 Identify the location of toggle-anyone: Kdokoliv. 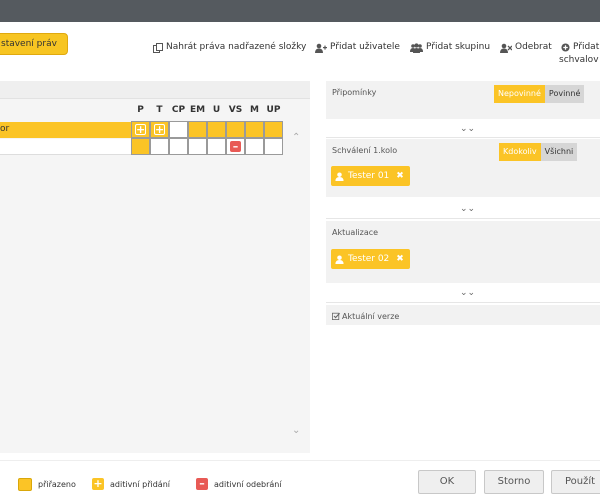
(520, 152).